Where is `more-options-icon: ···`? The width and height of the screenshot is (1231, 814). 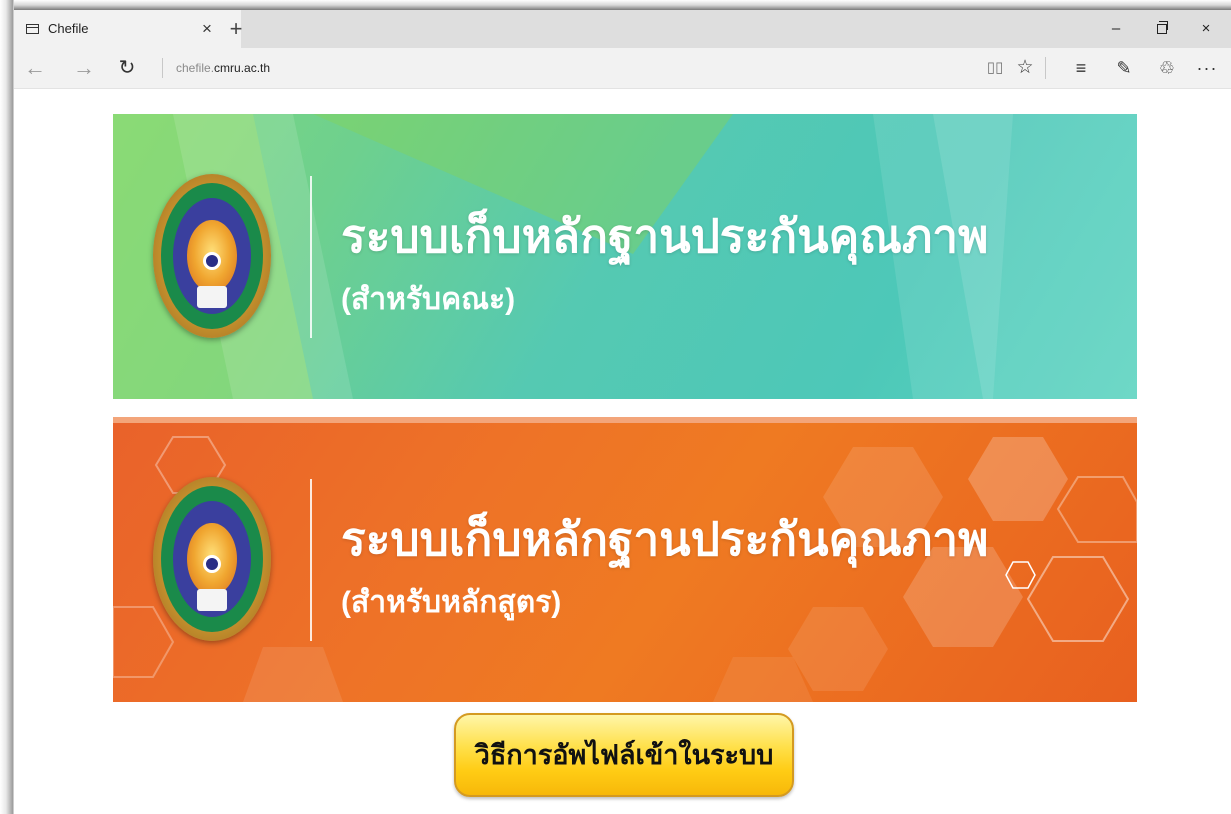
more-options-icon: ··· is located at coordinates (1207, 68).